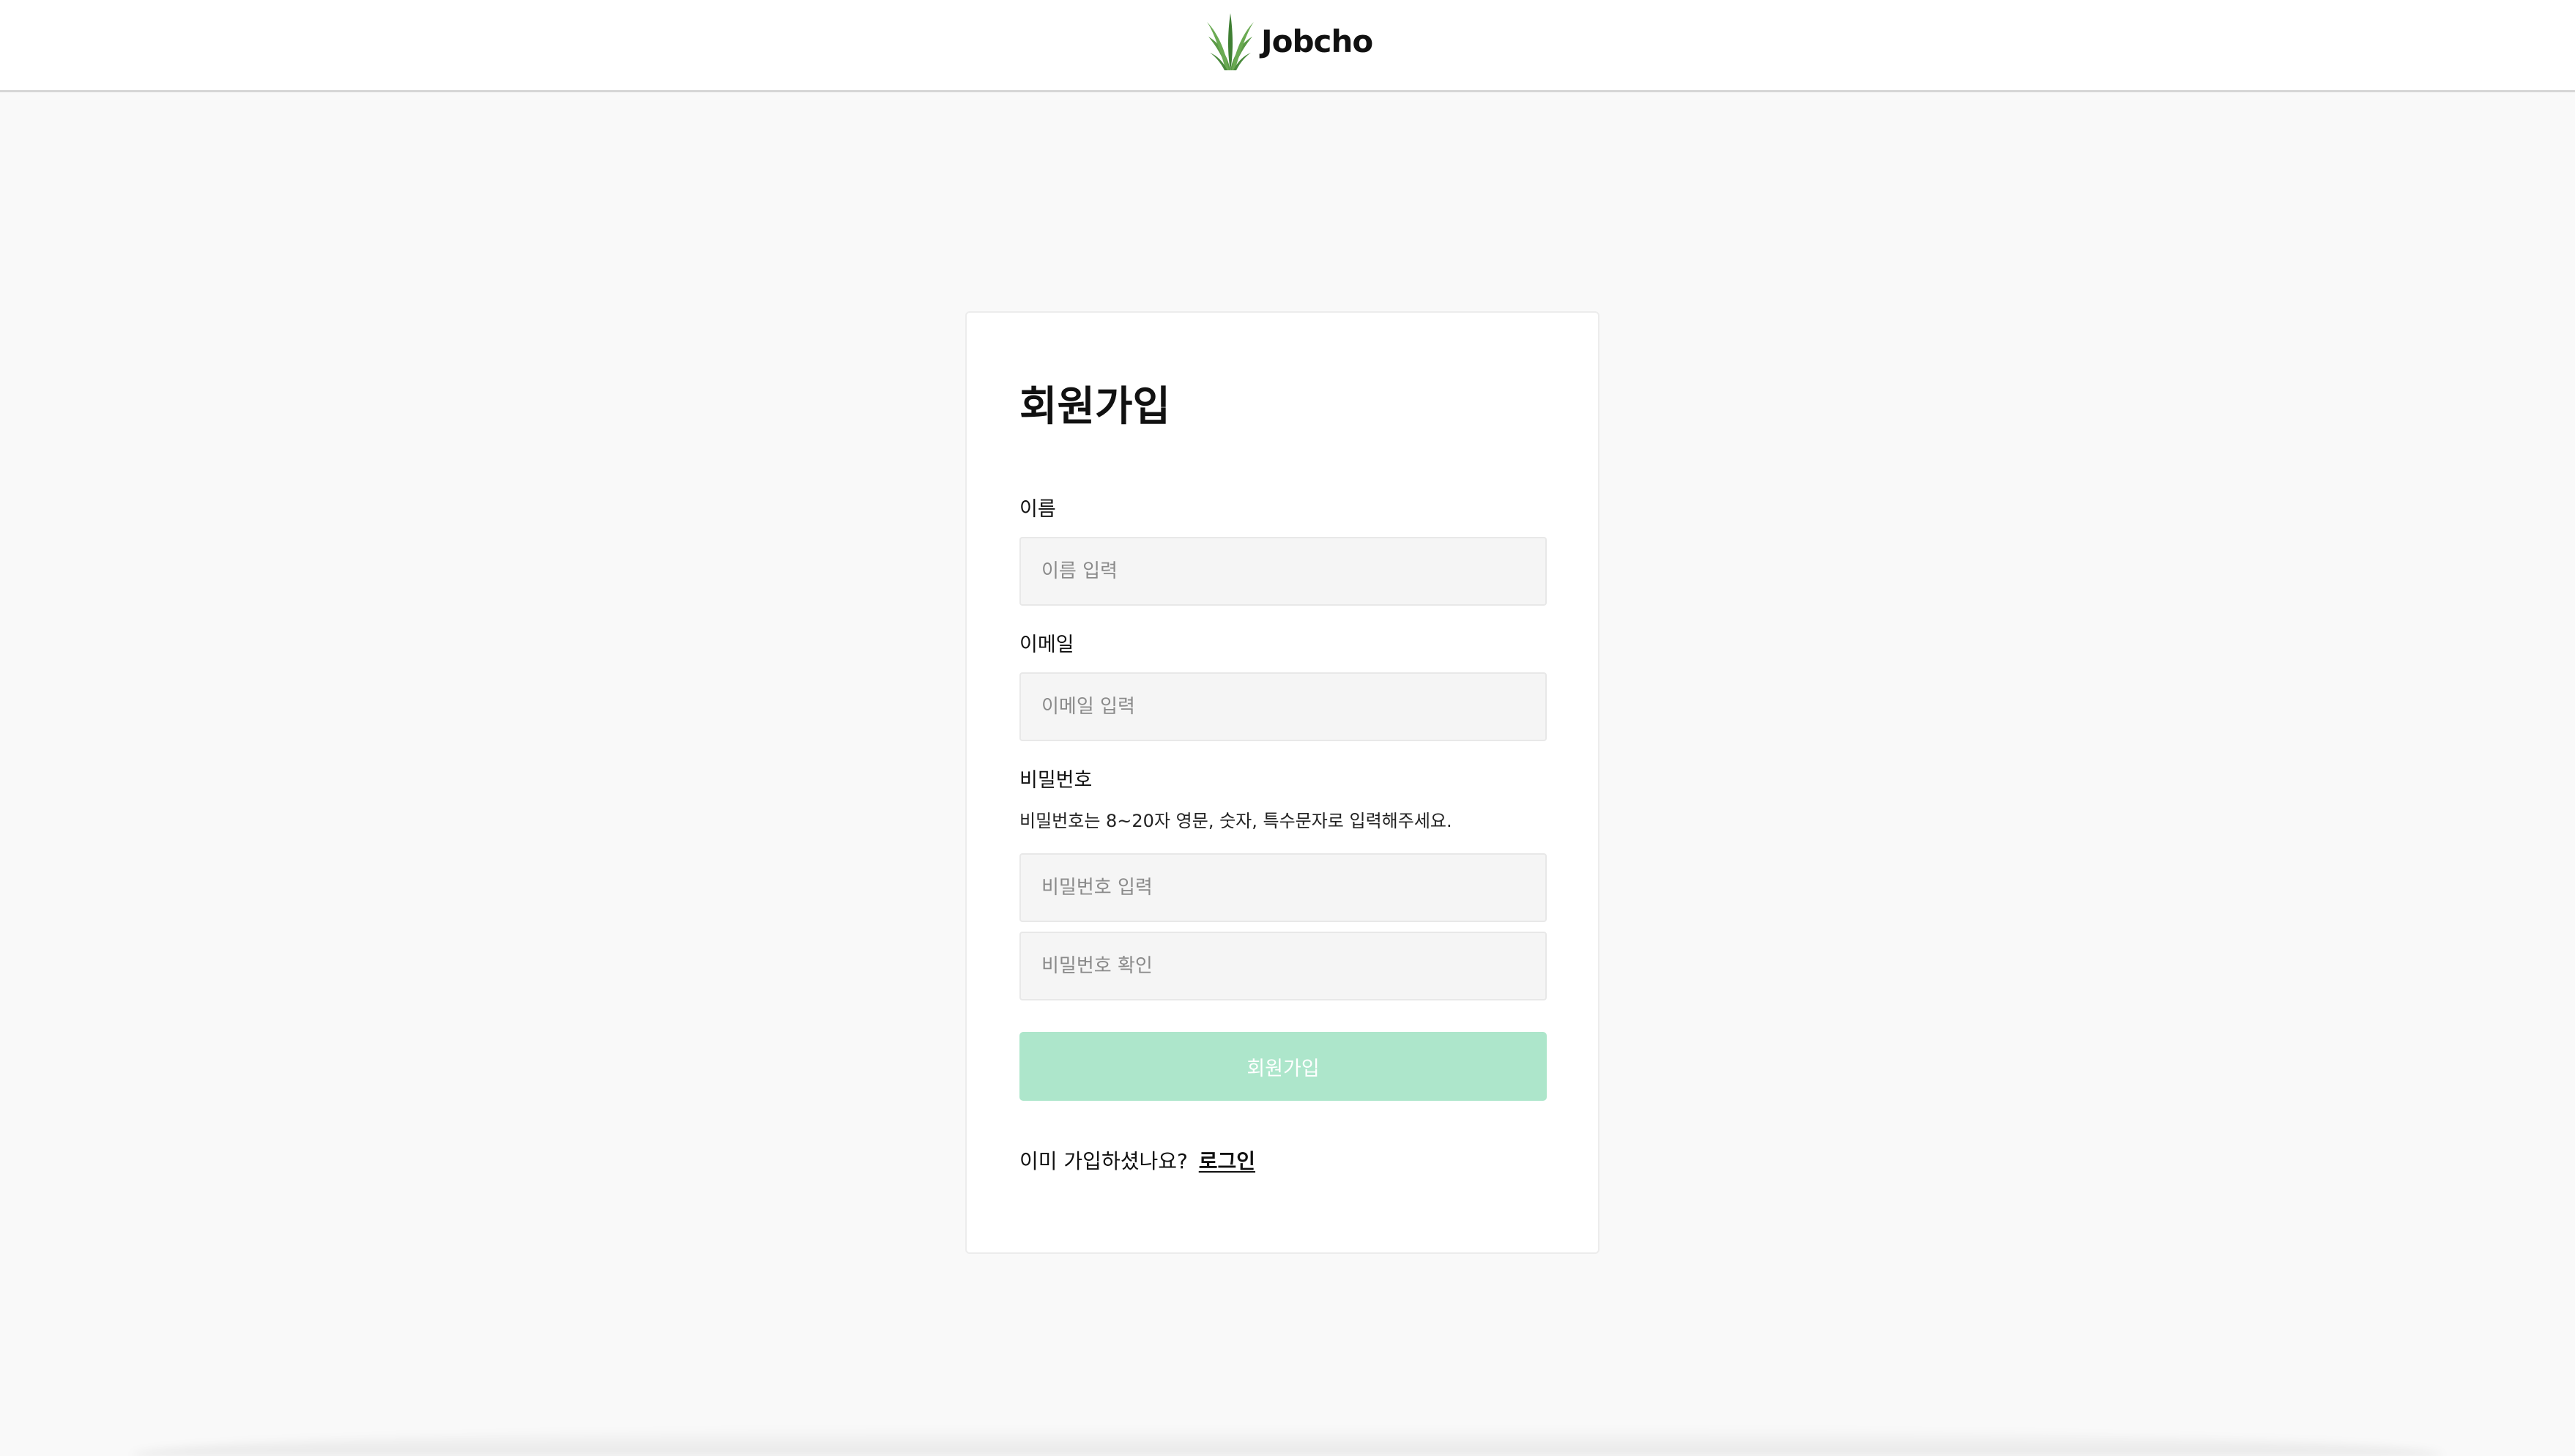  Describe the element at coordinates (1103, 1161) in the screenshot. I see `already-registered-text: 이미 가입하셨나요?` at that location.